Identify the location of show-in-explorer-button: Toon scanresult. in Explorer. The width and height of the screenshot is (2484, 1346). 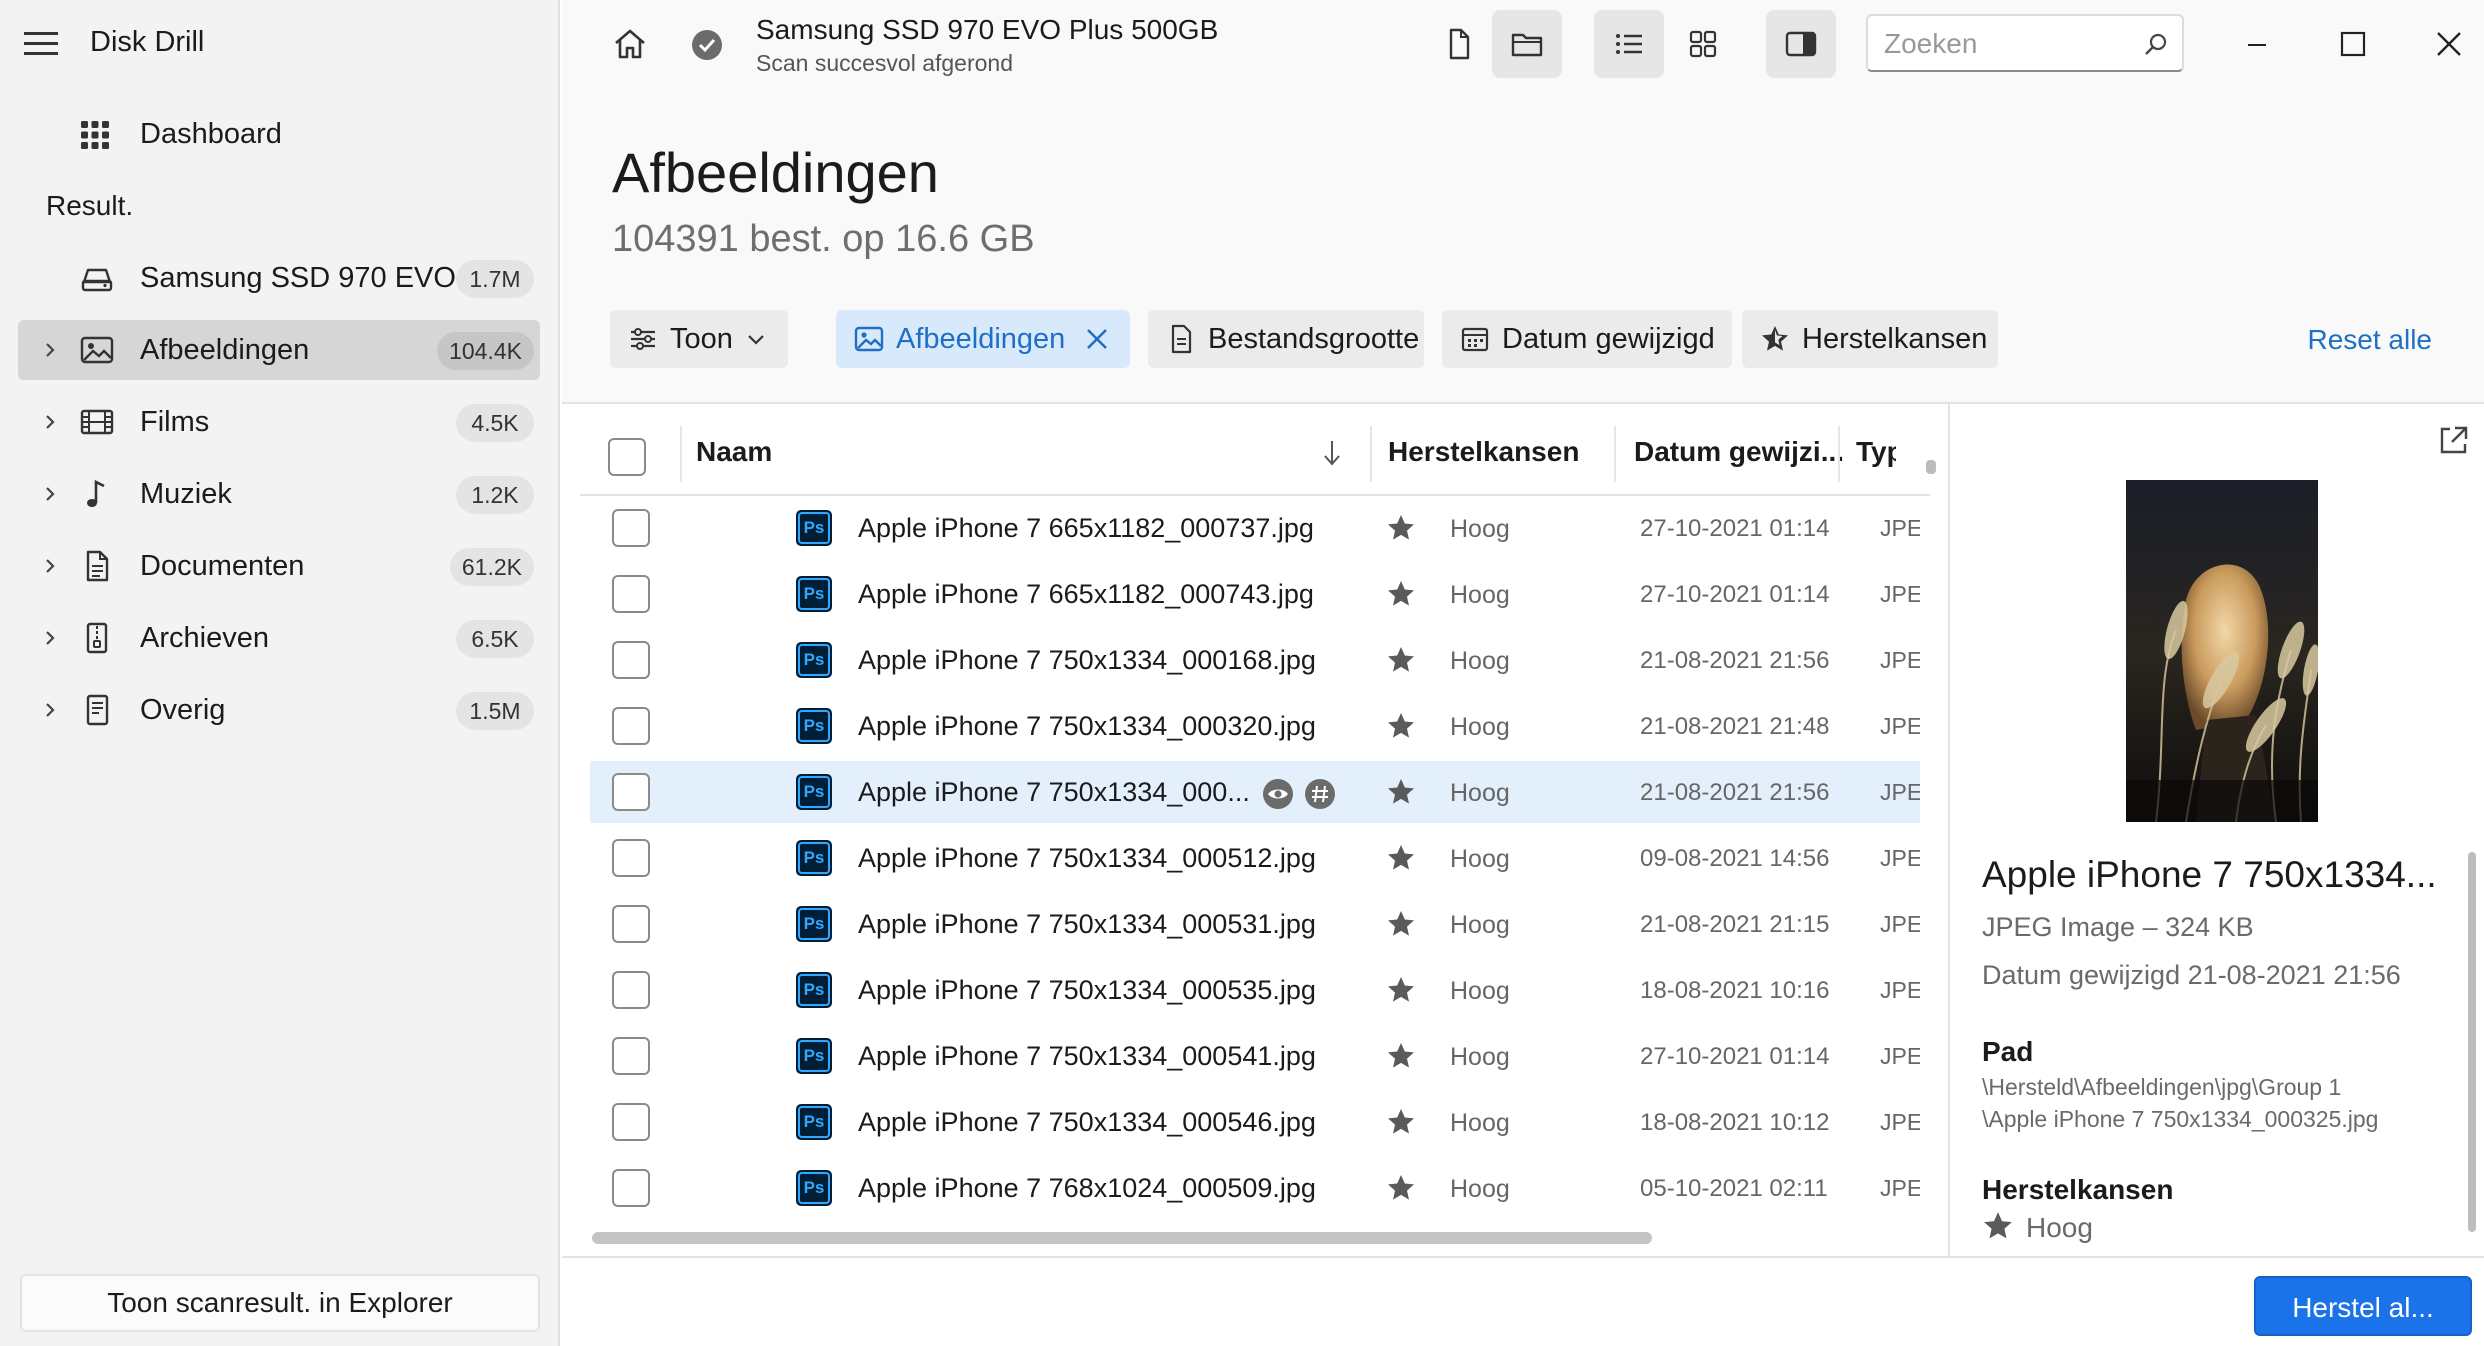
(280, 1303).